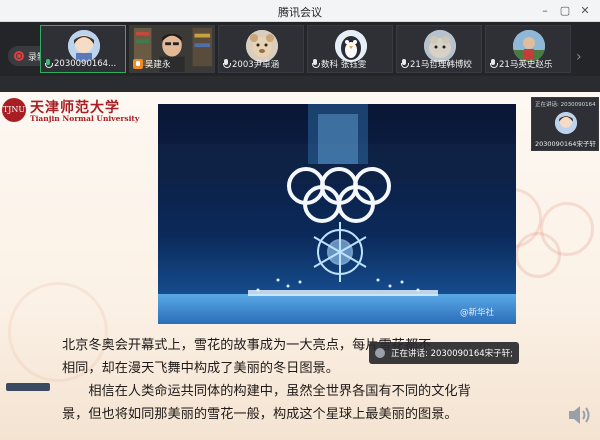 The width and height of the screenshot is (600, 440). Describe the element at coordinates (477, 313) in the screenshot. I see `photo-watermark: @新华社` at that location.